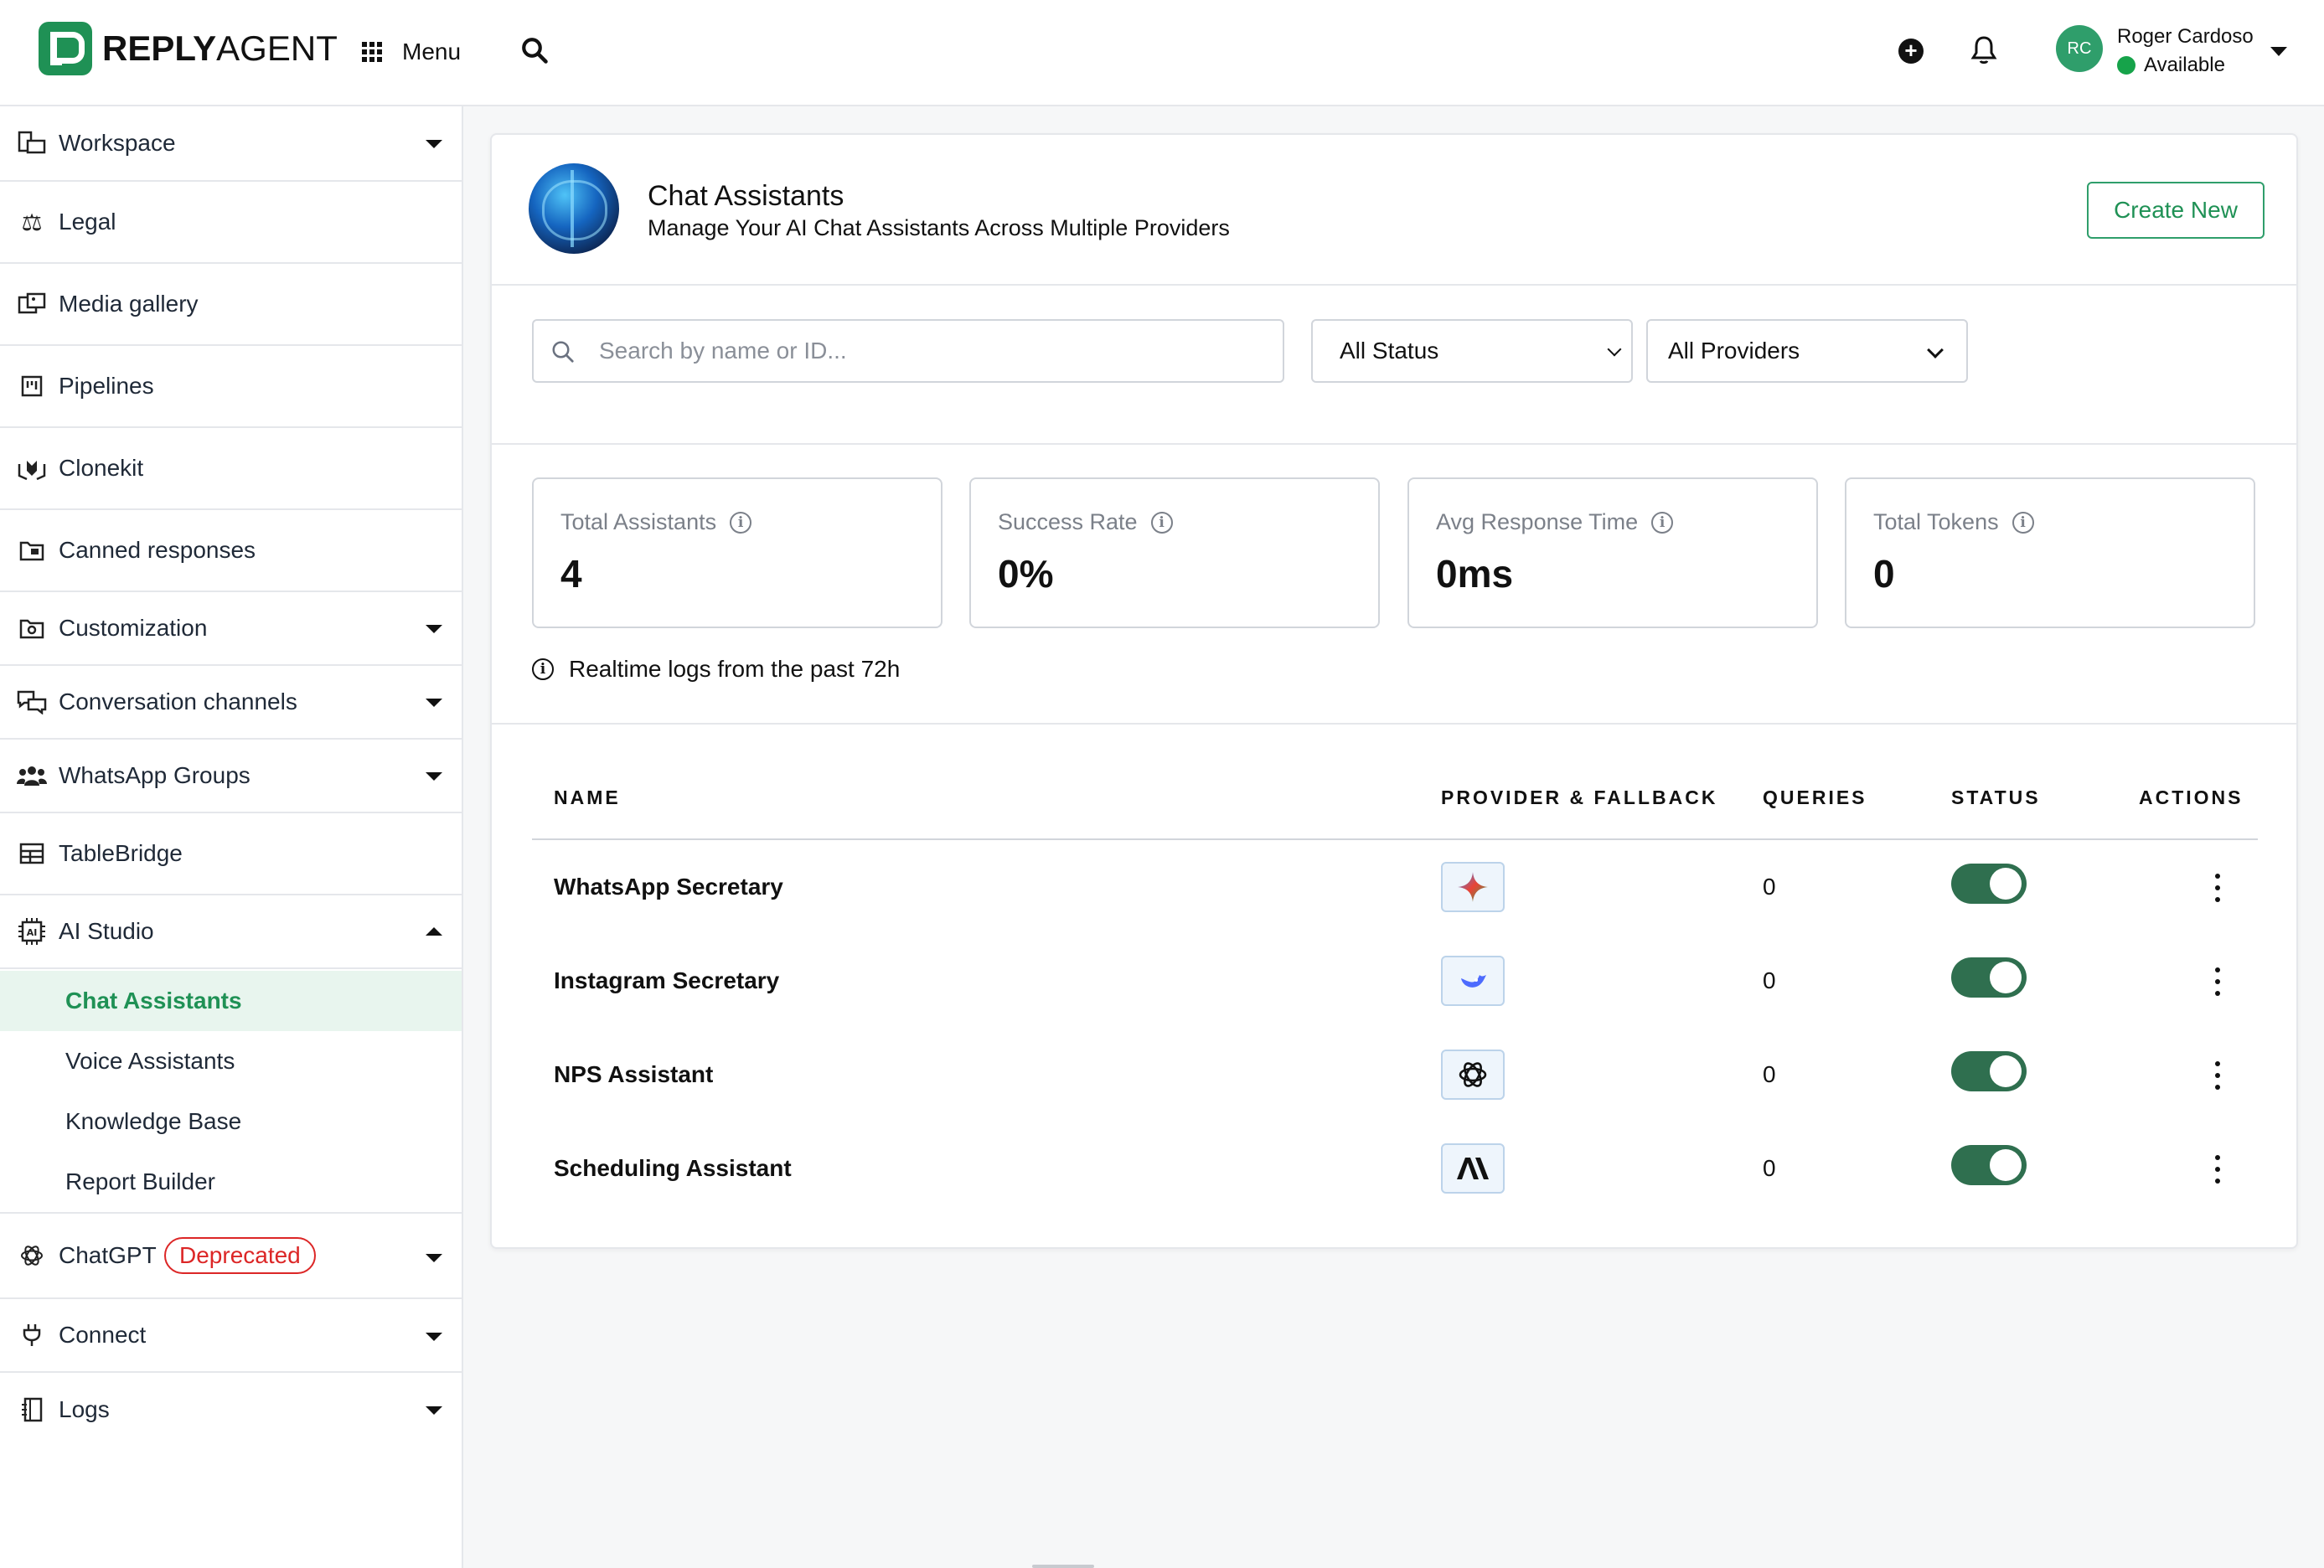 The width and height of the screenshot is (2324, 1568). I want to click on search-icon, so click(534, 50).